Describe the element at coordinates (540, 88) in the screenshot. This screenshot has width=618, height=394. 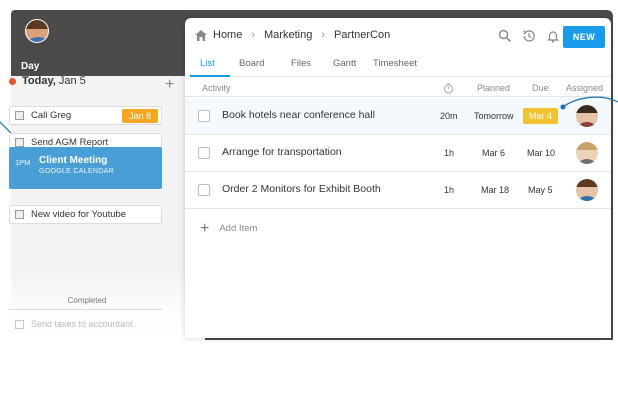
I see `column-due: Due` at that location.